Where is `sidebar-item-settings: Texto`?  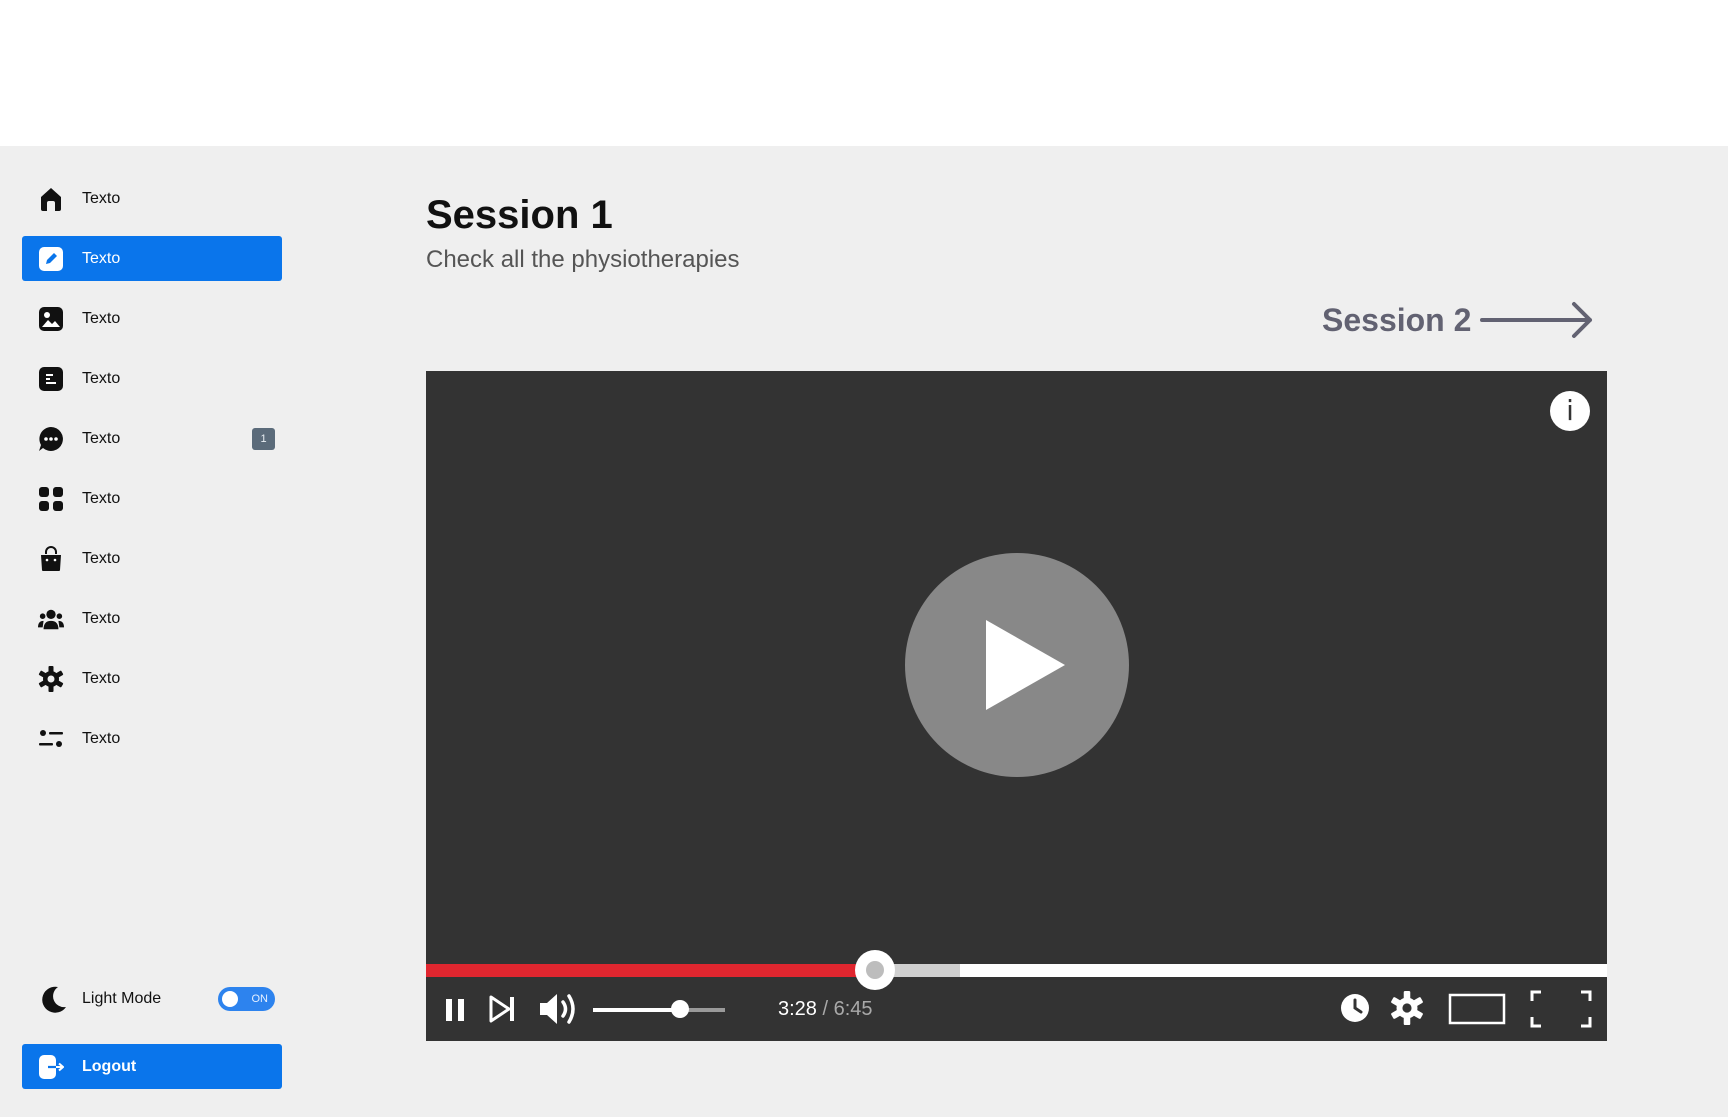
sidebar-item-settings: Texto is located at coordinates (152, 678).